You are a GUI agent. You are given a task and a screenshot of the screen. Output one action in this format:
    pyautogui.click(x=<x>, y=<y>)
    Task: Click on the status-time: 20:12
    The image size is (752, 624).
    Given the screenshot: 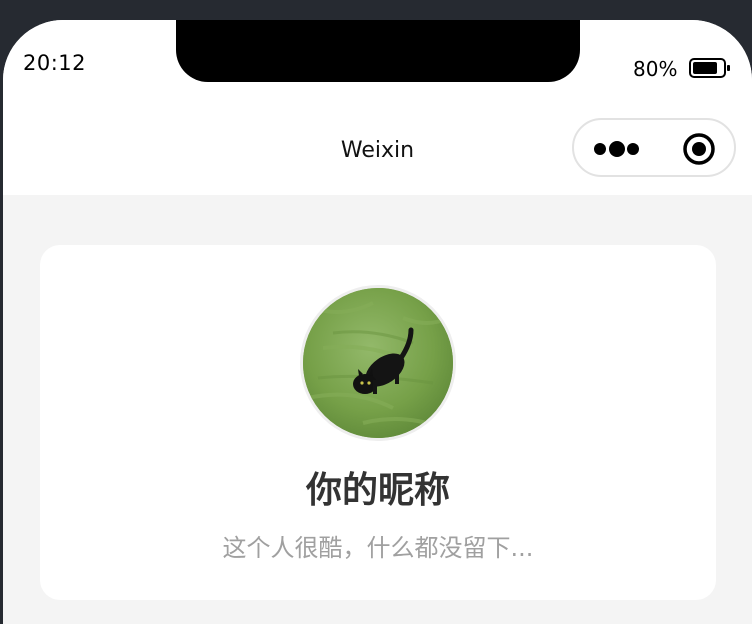 What is the action you would take?
    pyautogui.click(x=55, y=63)
    